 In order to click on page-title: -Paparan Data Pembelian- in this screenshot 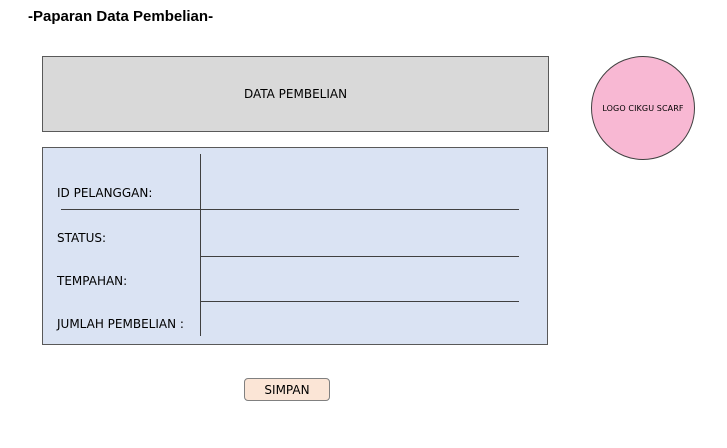, I will do `click(121, 16)`.